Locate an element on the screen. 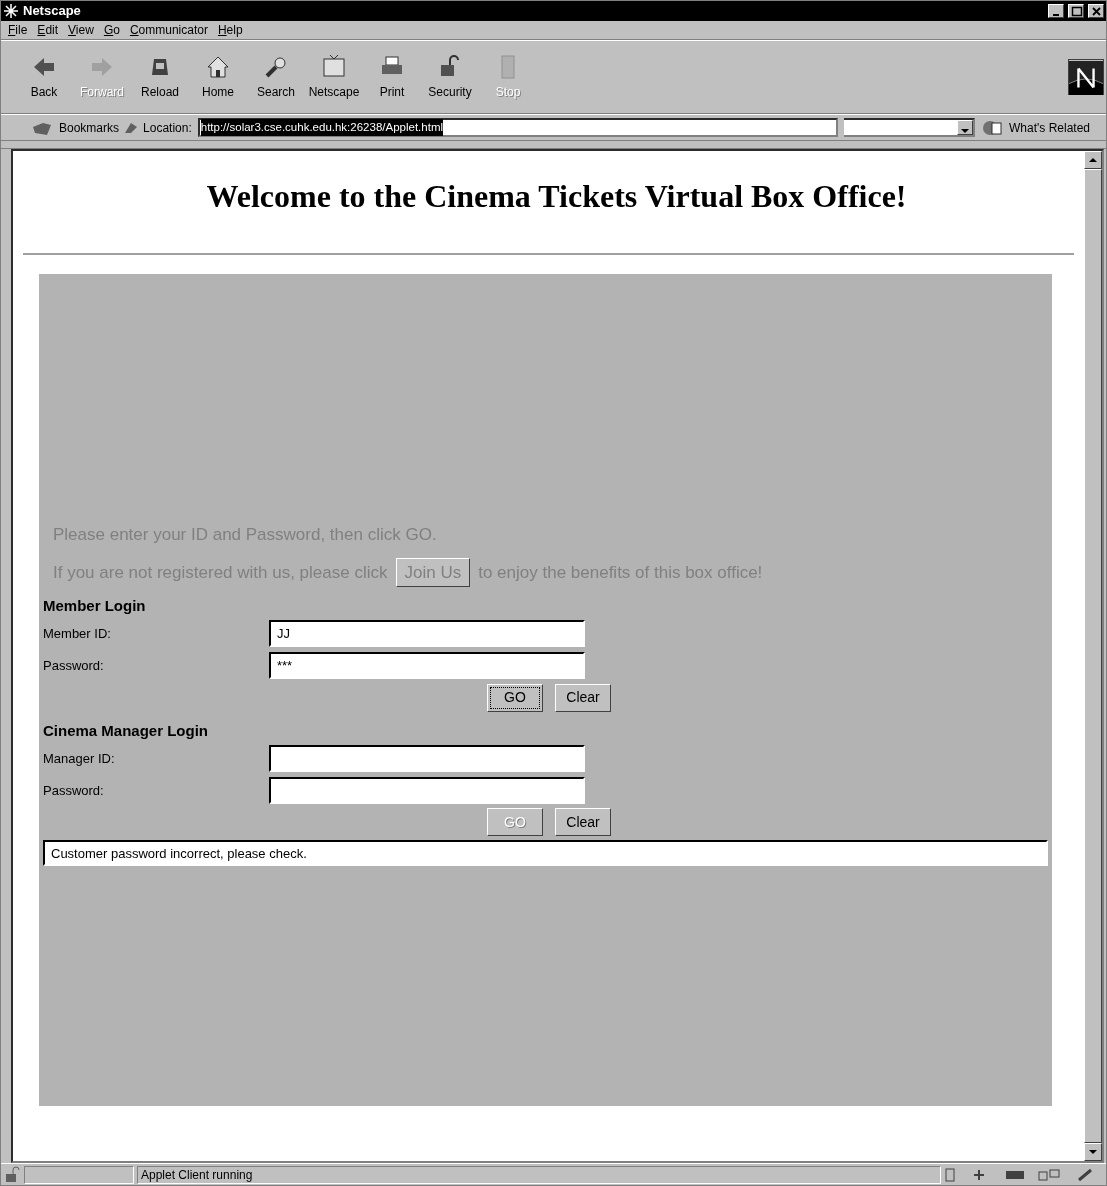  pin-icon is located at coordinates (131, 127).